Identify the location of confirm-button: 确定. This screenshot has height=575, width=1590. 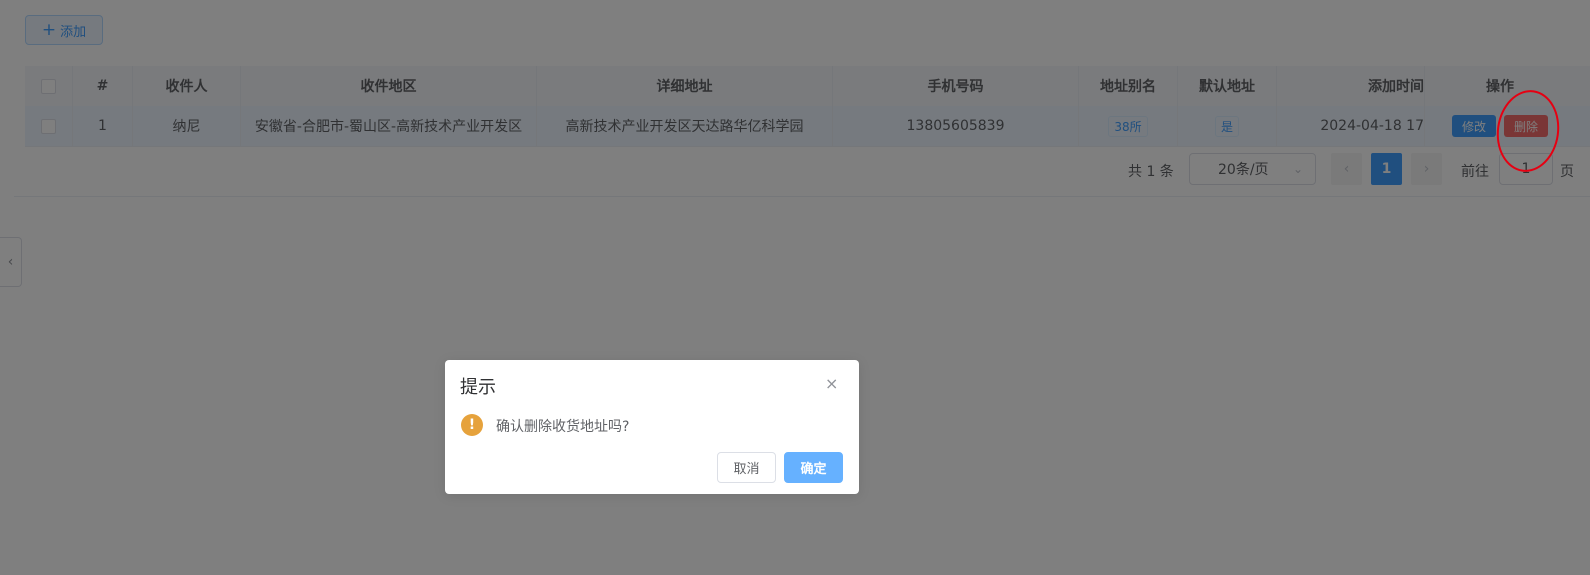
(813, 467).